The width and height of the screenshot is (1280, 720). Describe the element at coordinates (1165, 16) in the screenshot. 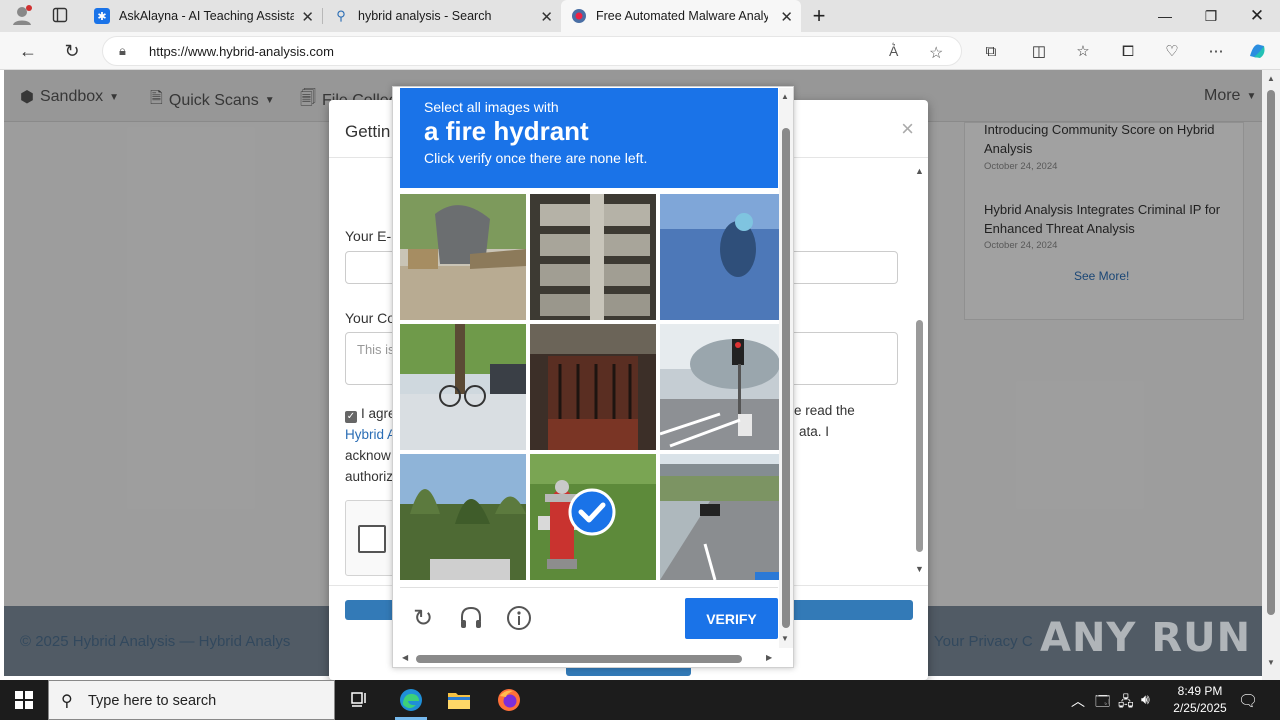

I see `minimize-button: —` at that location.